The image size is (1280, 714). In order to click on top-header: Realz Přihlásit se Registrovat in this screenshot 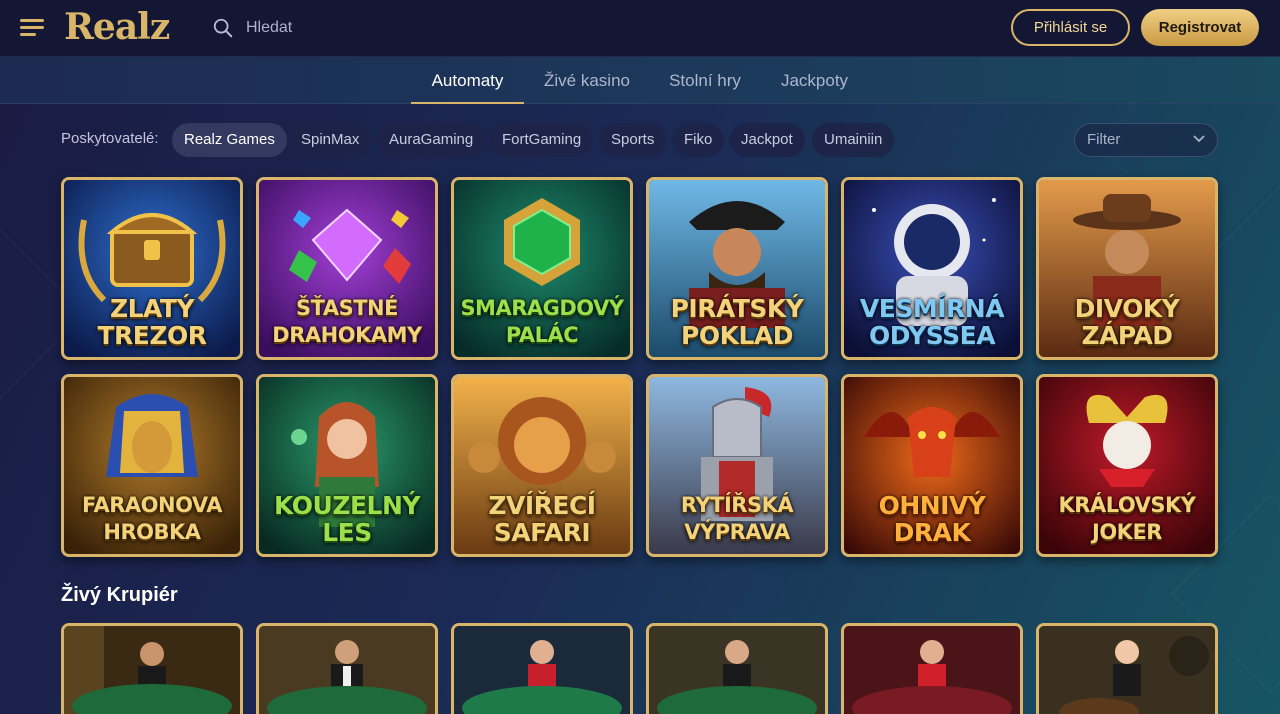, I will do `click(640, 28)`.